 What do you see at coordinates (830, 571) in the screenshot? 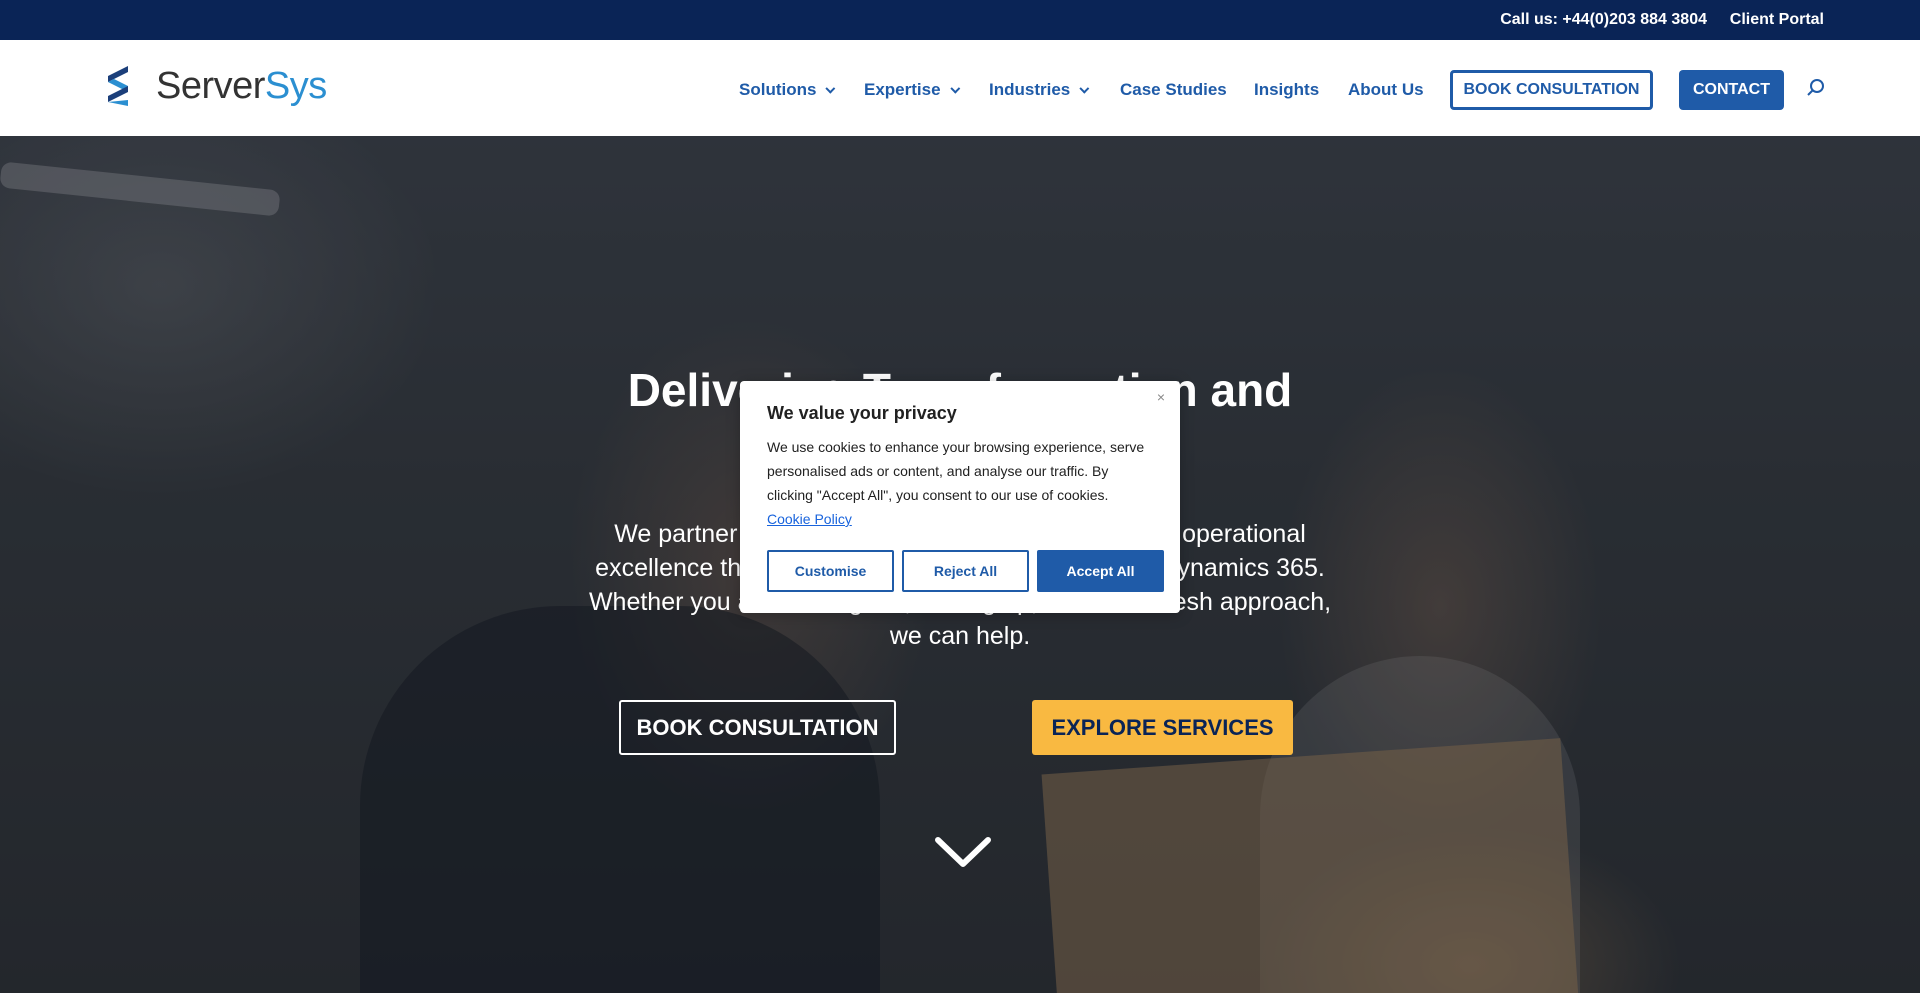
I see `customise-button: Customise` at bounding box center [830, 571].